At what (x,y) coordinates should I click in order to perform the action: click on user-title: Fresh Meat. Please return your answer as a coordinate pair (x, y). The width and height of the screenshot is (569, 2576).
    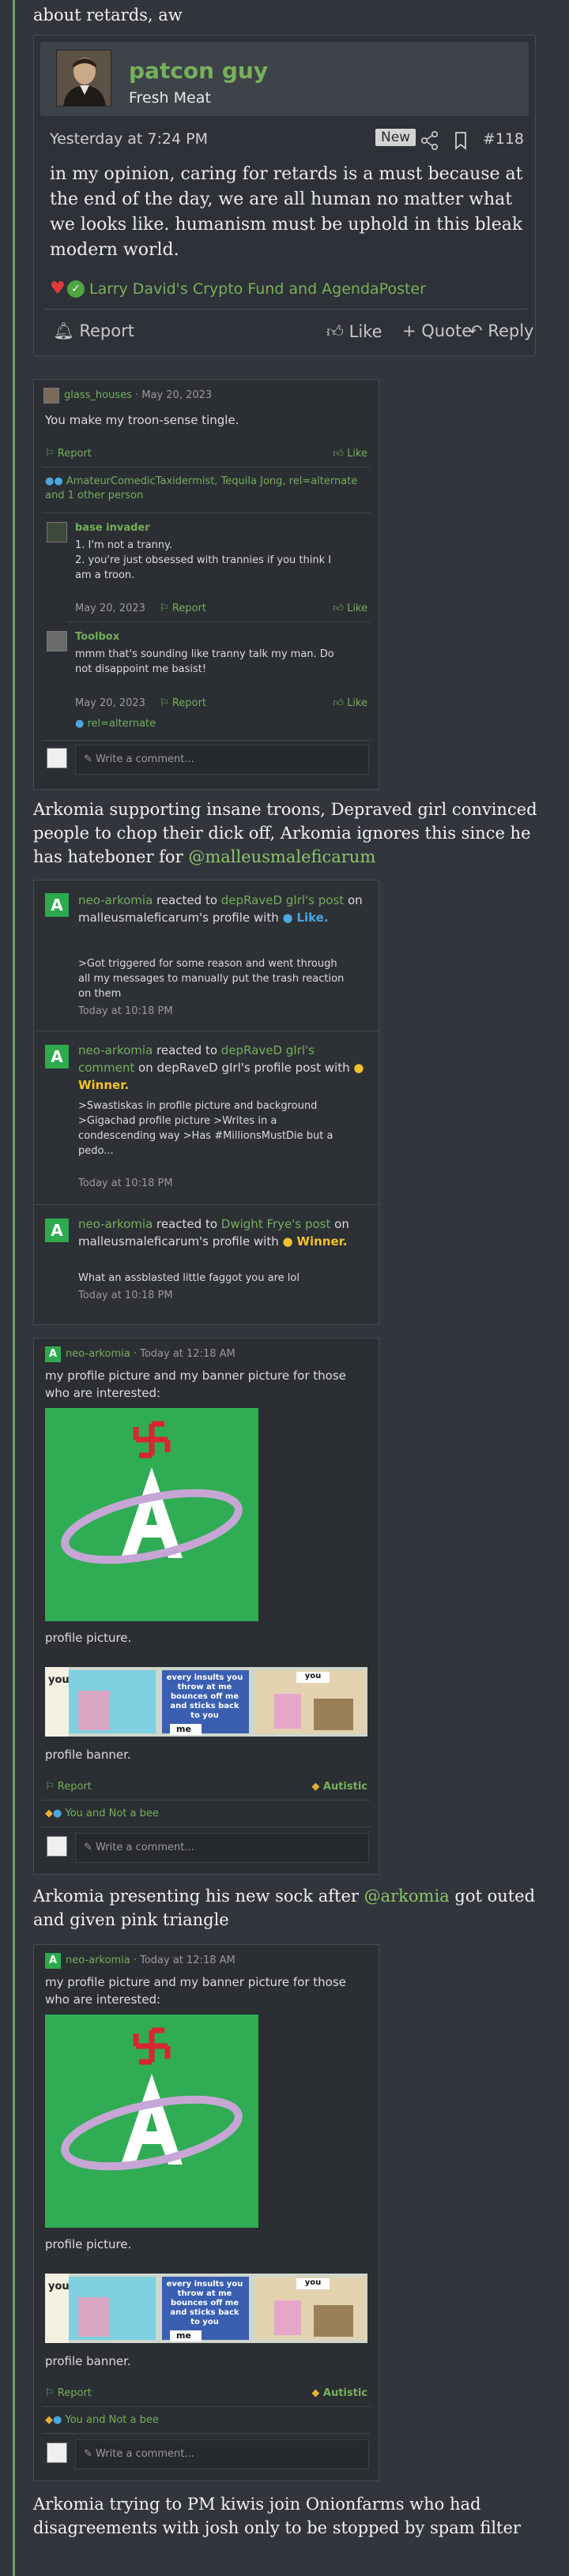
    Looking at the image, I should click on (170, 98).